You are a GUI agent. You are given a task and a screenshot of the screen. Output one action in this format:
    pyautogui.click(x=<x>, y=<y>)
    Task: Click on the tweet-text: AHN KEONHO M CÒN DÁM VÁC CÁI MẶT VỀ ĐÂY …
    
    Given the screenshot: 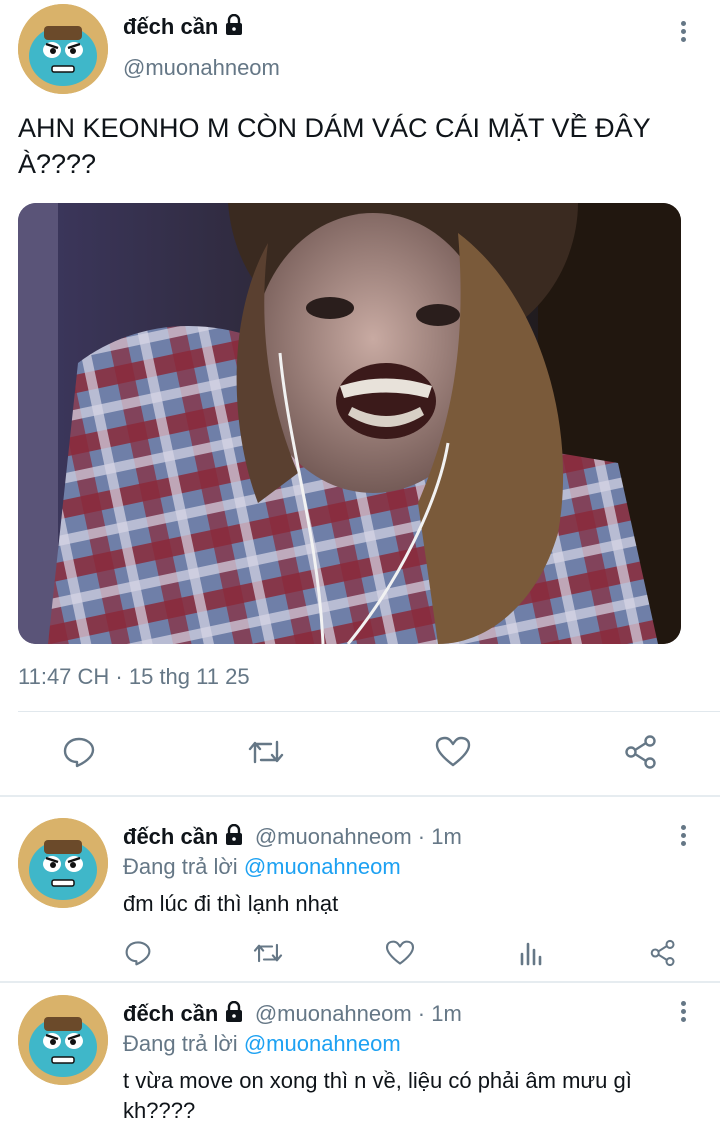 What is the action you would take?
    pyautogui.click(x=368, y=146)
    